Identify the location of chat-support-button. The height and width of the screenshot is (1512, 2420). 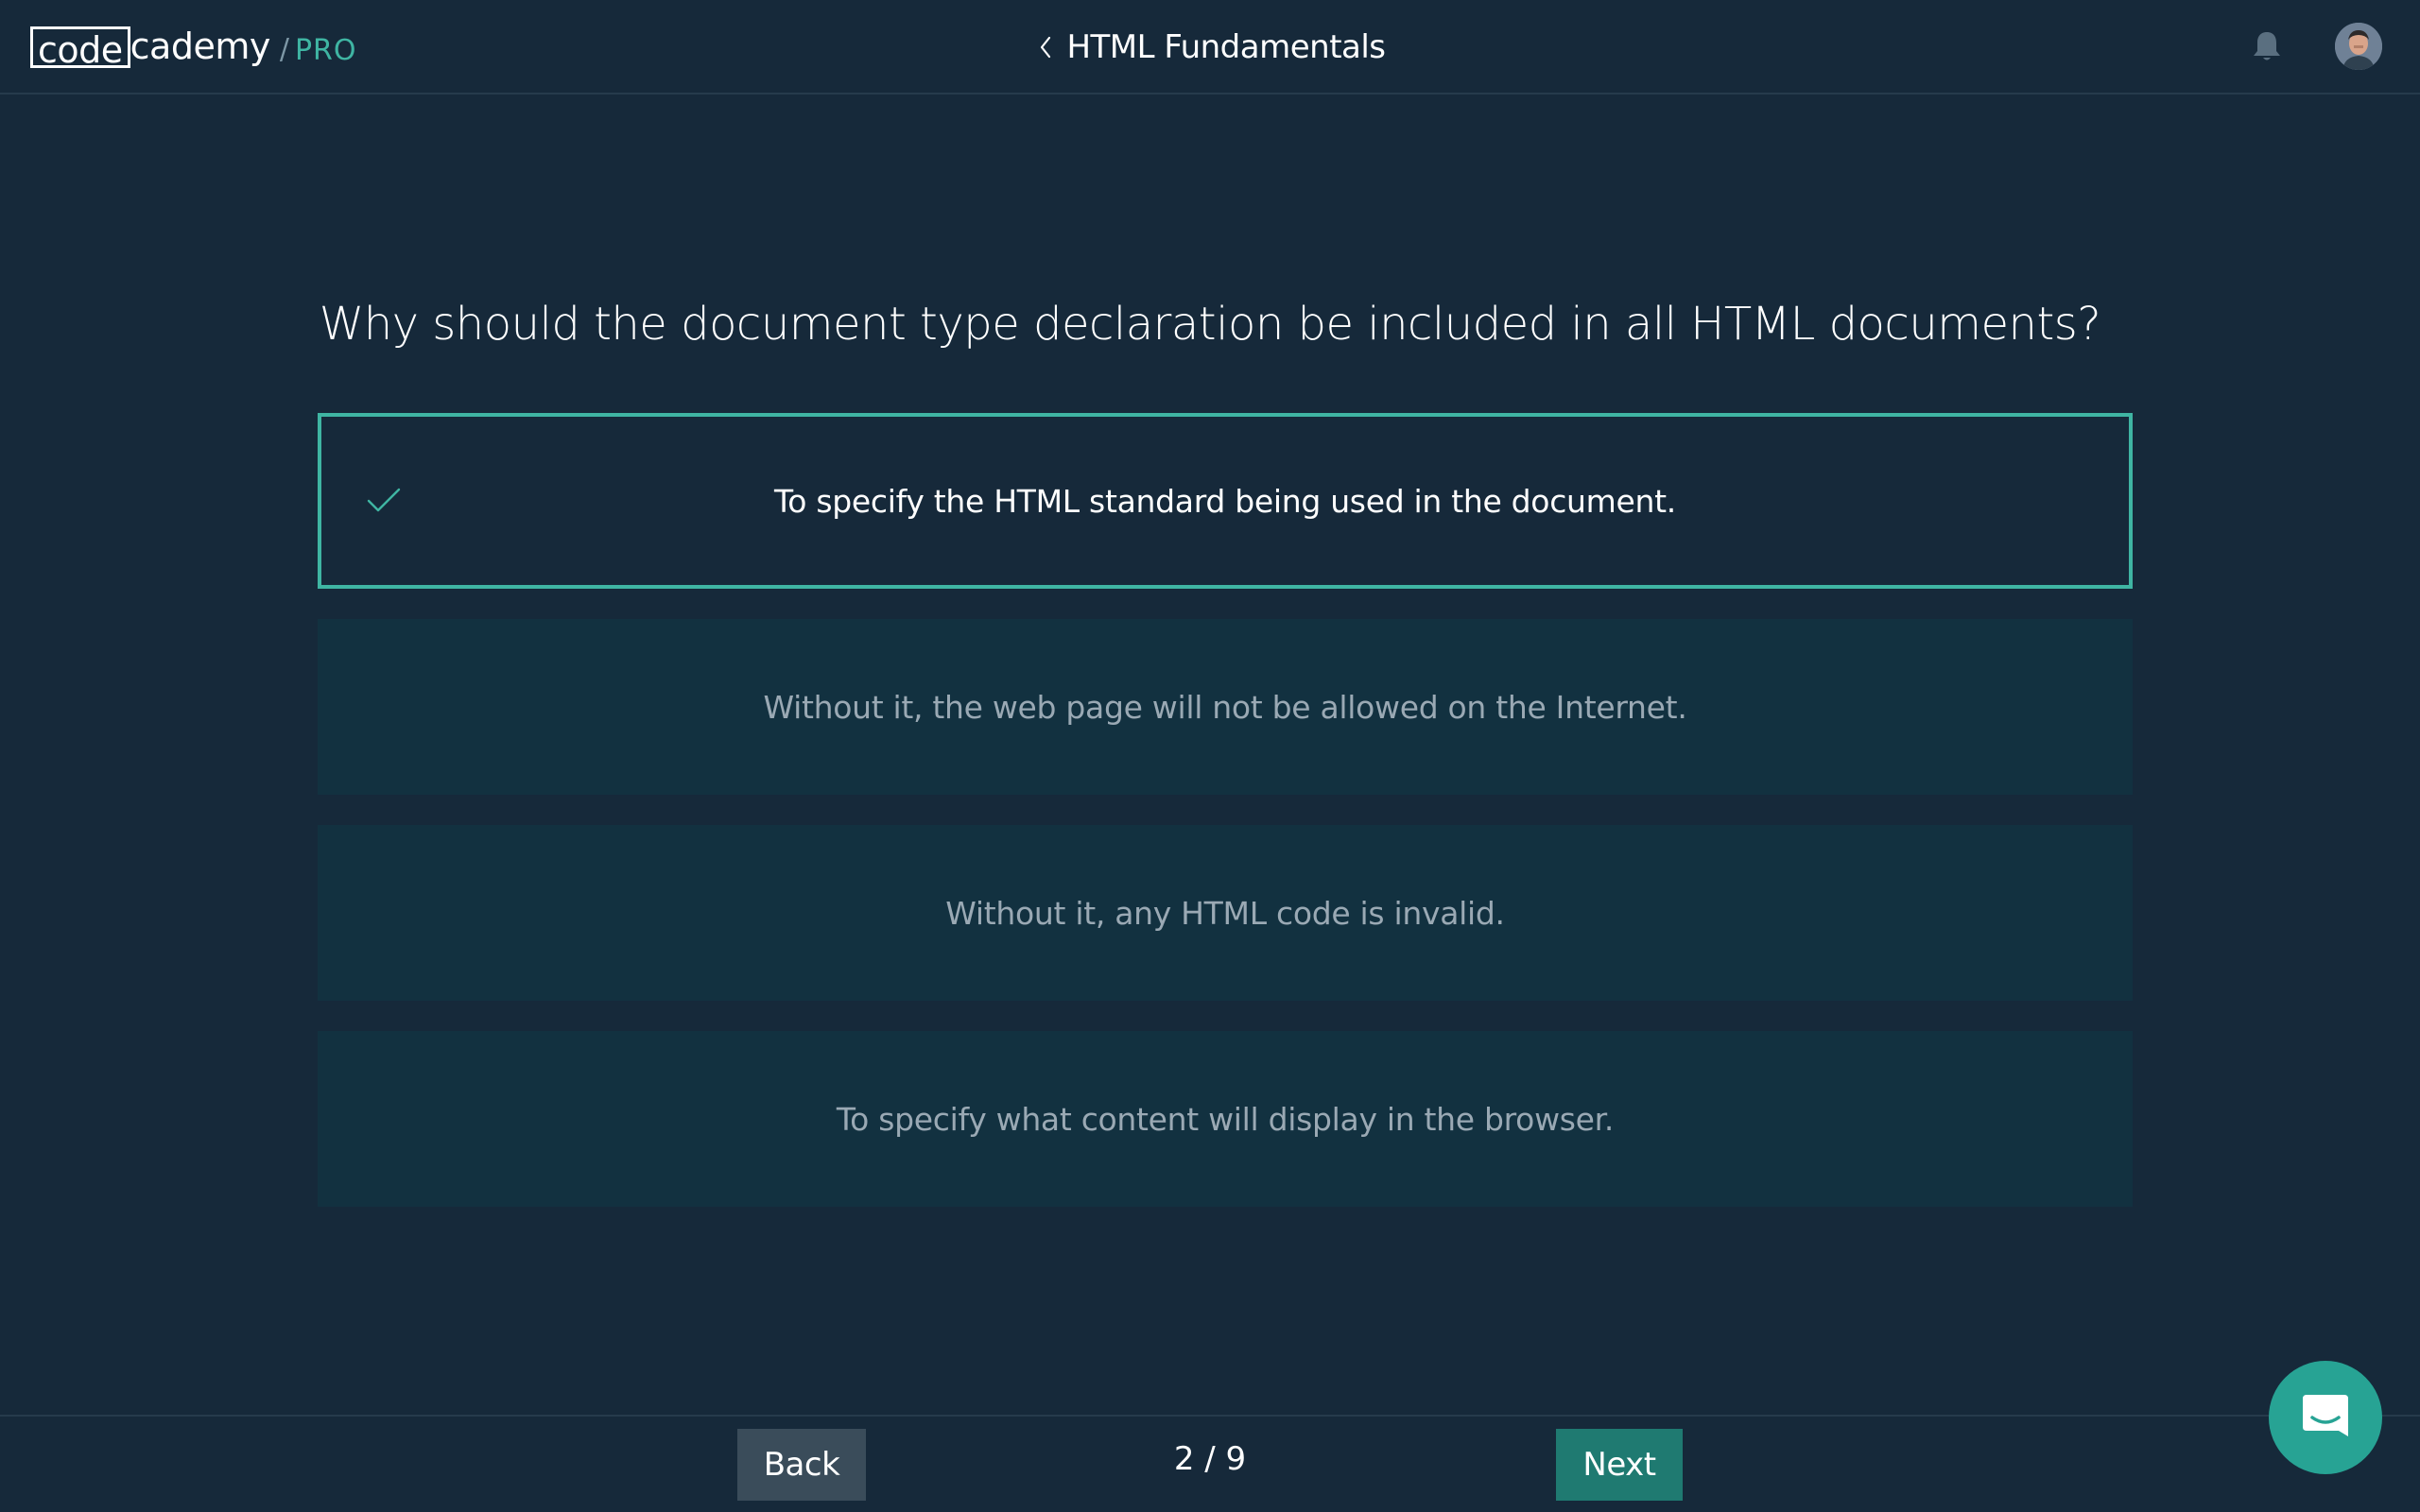
(2325, 1417).